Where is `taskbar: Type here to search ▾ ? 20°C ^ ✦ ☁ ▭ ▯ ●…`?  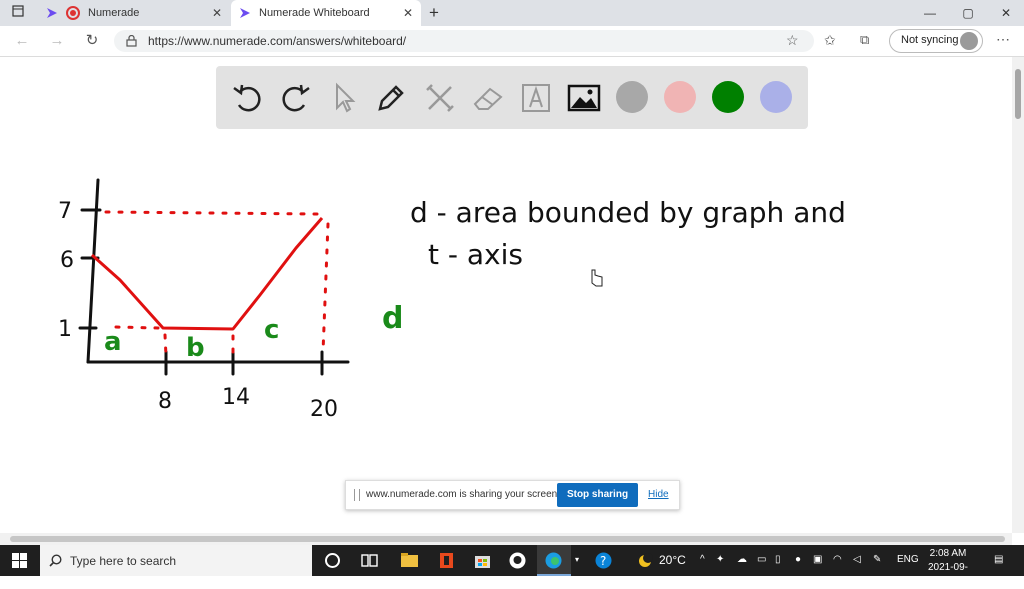 taskbar: Type here to search ▾ ? 20°C ^ ✦ ☁ ▭ ▯ ●… is located at coordinates (512, 566).